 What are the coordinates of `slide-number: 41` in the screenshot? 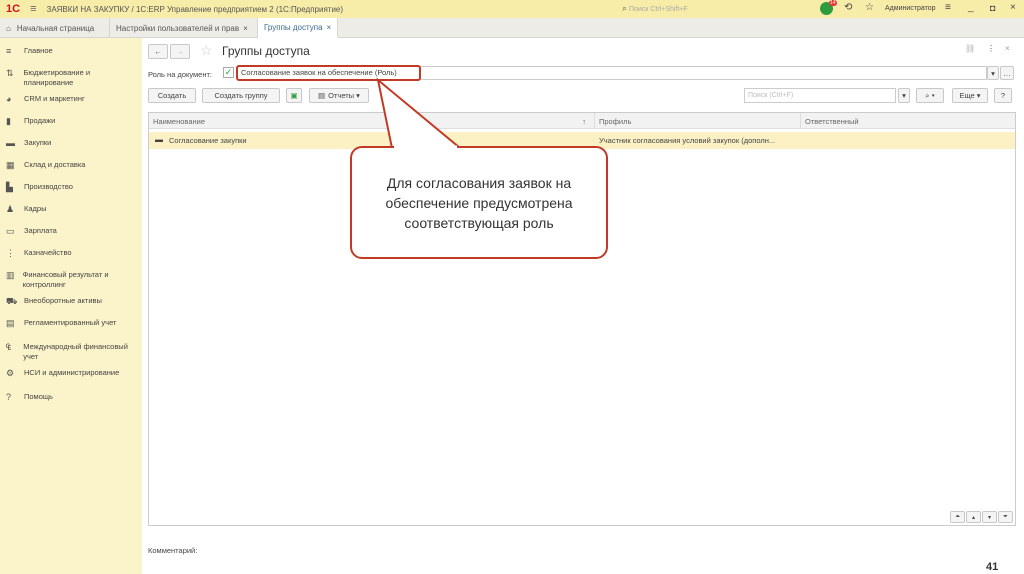 It's located at (992, 567).